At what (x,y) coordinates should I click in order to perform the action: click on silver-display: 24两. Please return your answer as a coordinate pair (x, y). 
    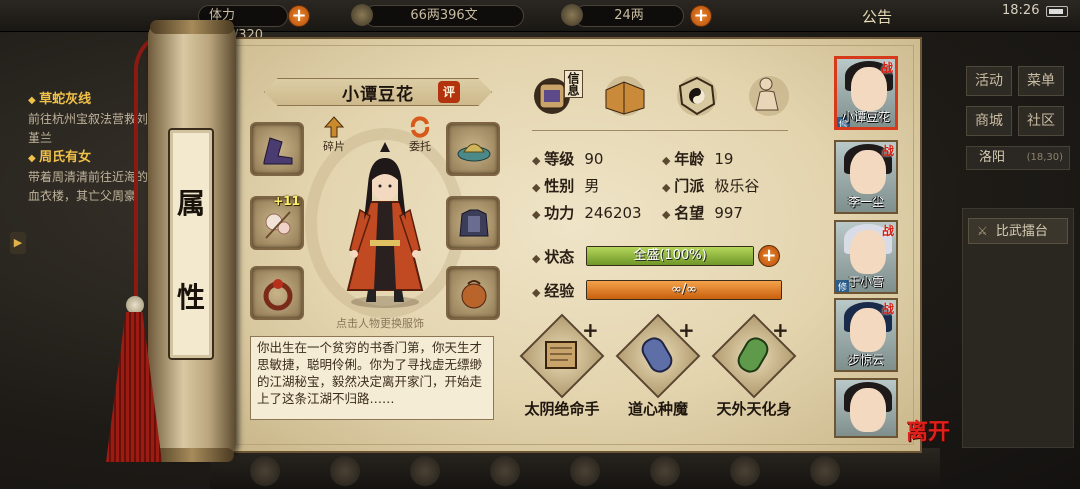
    Looking at the image, I should click on (622, 15).